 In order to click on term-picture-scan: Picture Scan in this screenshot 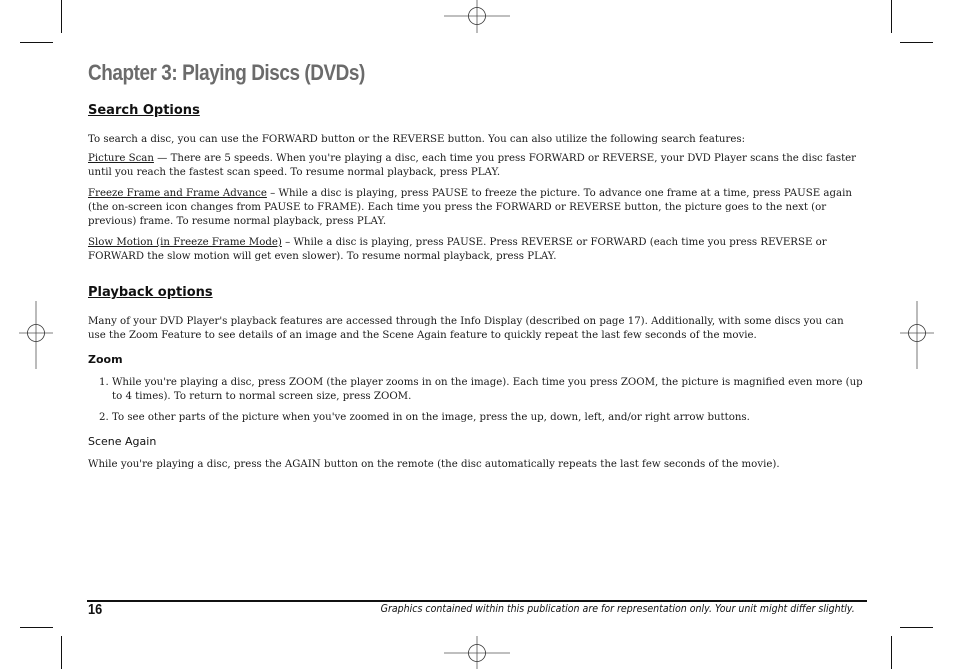, I will do `click(121, 158)`.